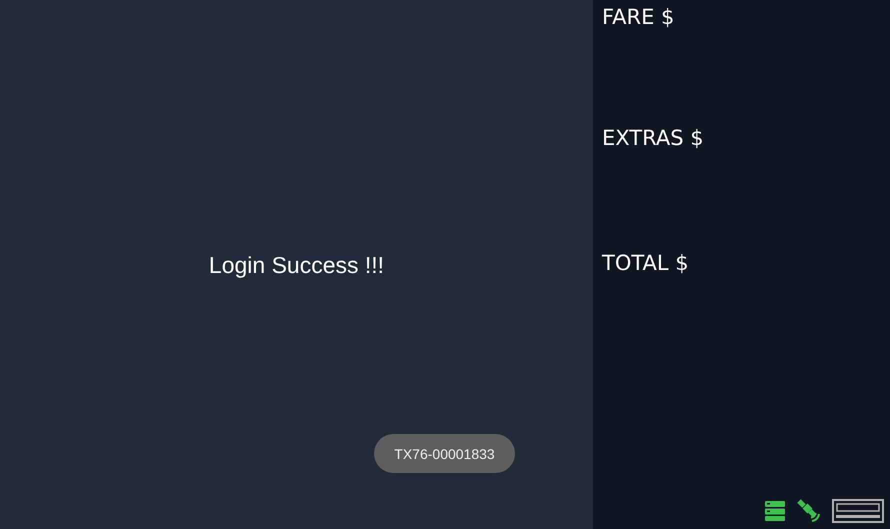 The image size is (890, 529). I want to click on fare-label: TOTAL $, so click(646, 263).